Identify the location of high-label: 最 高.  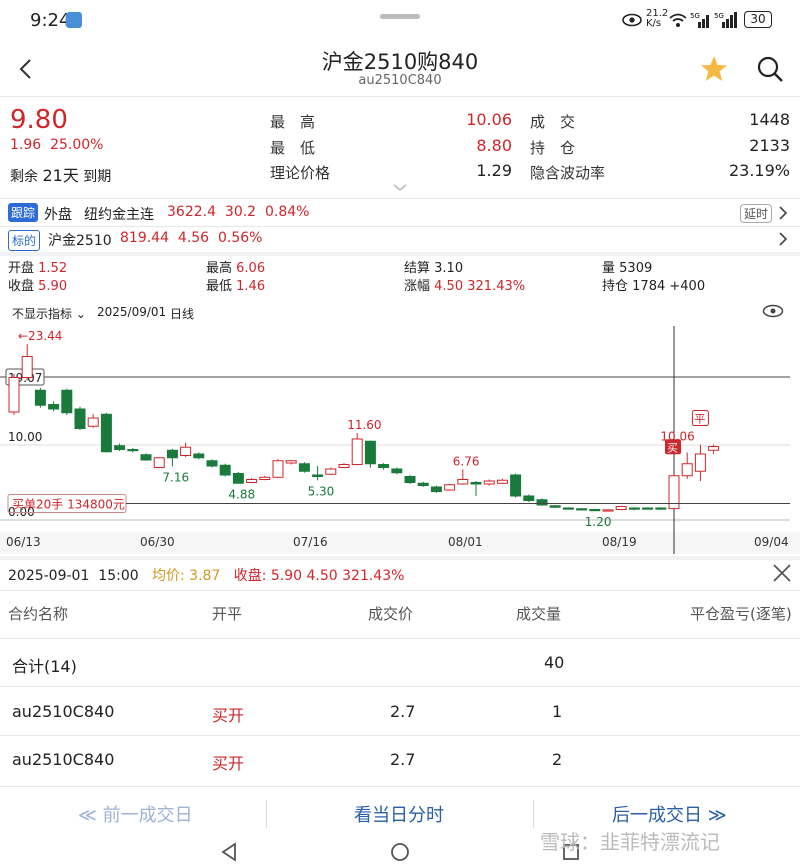
(293, 122).